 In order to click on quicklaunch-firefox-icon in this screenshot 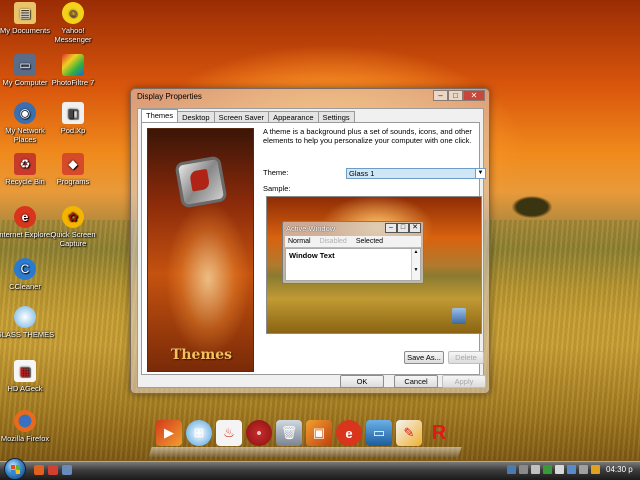, I will do `click(39, 470)`.